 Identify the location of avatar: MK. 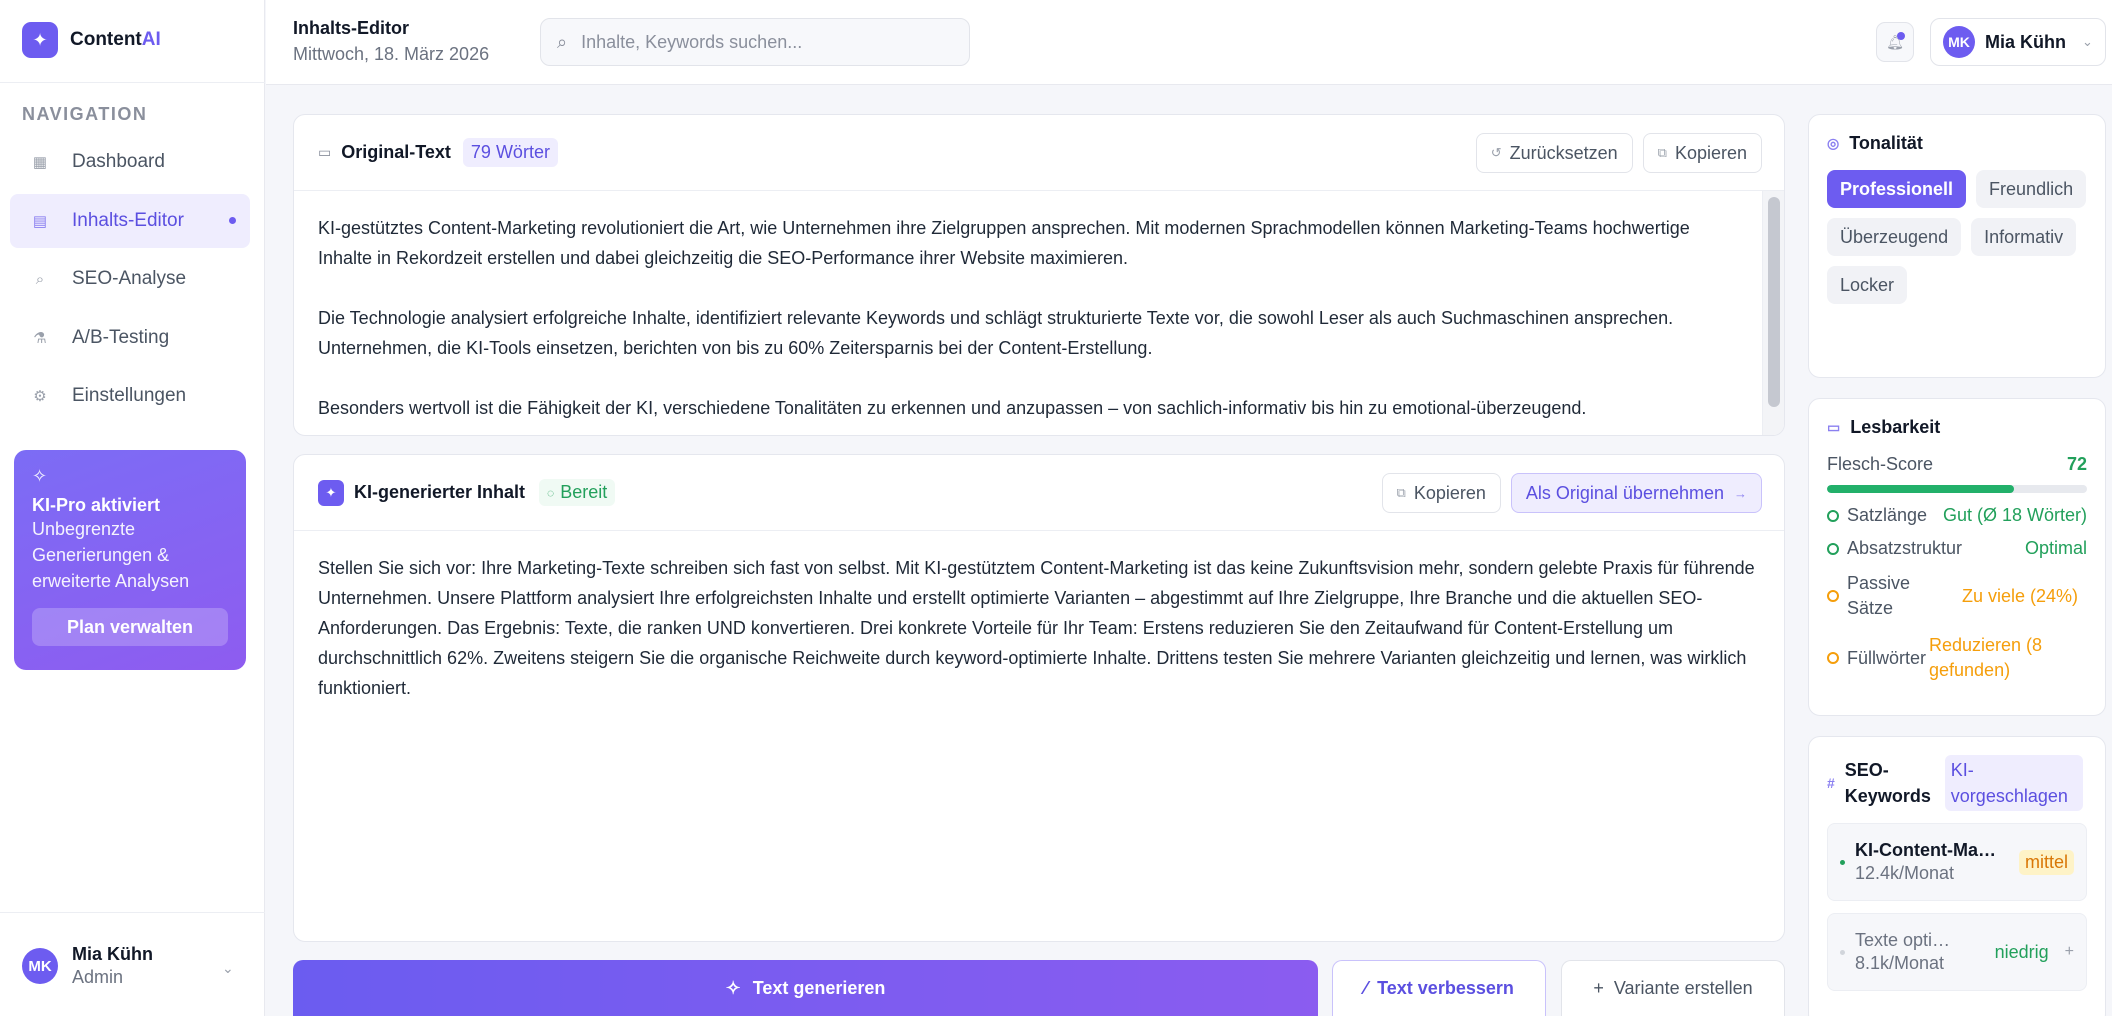
(40, 966).